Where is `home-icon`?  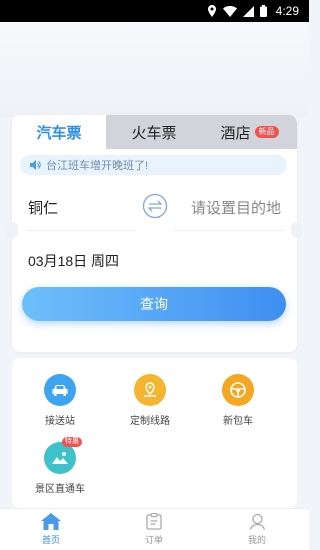
home-icon is located at coordinates (51, 521).